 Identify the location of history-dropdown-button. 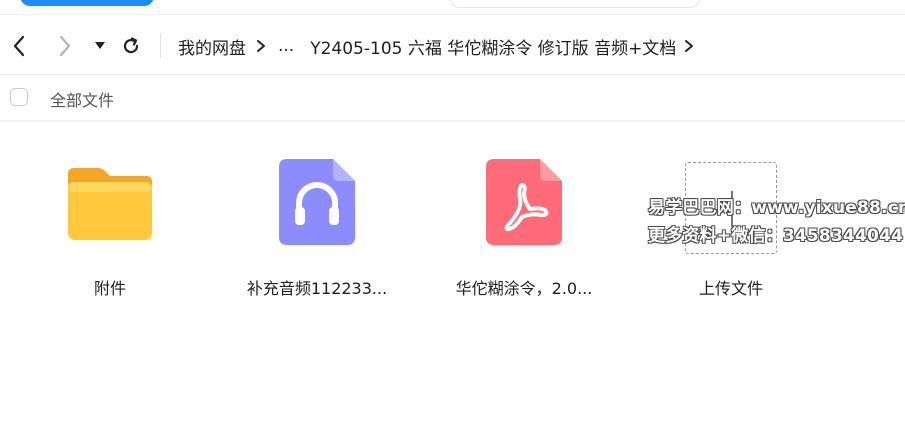
(100, 46).